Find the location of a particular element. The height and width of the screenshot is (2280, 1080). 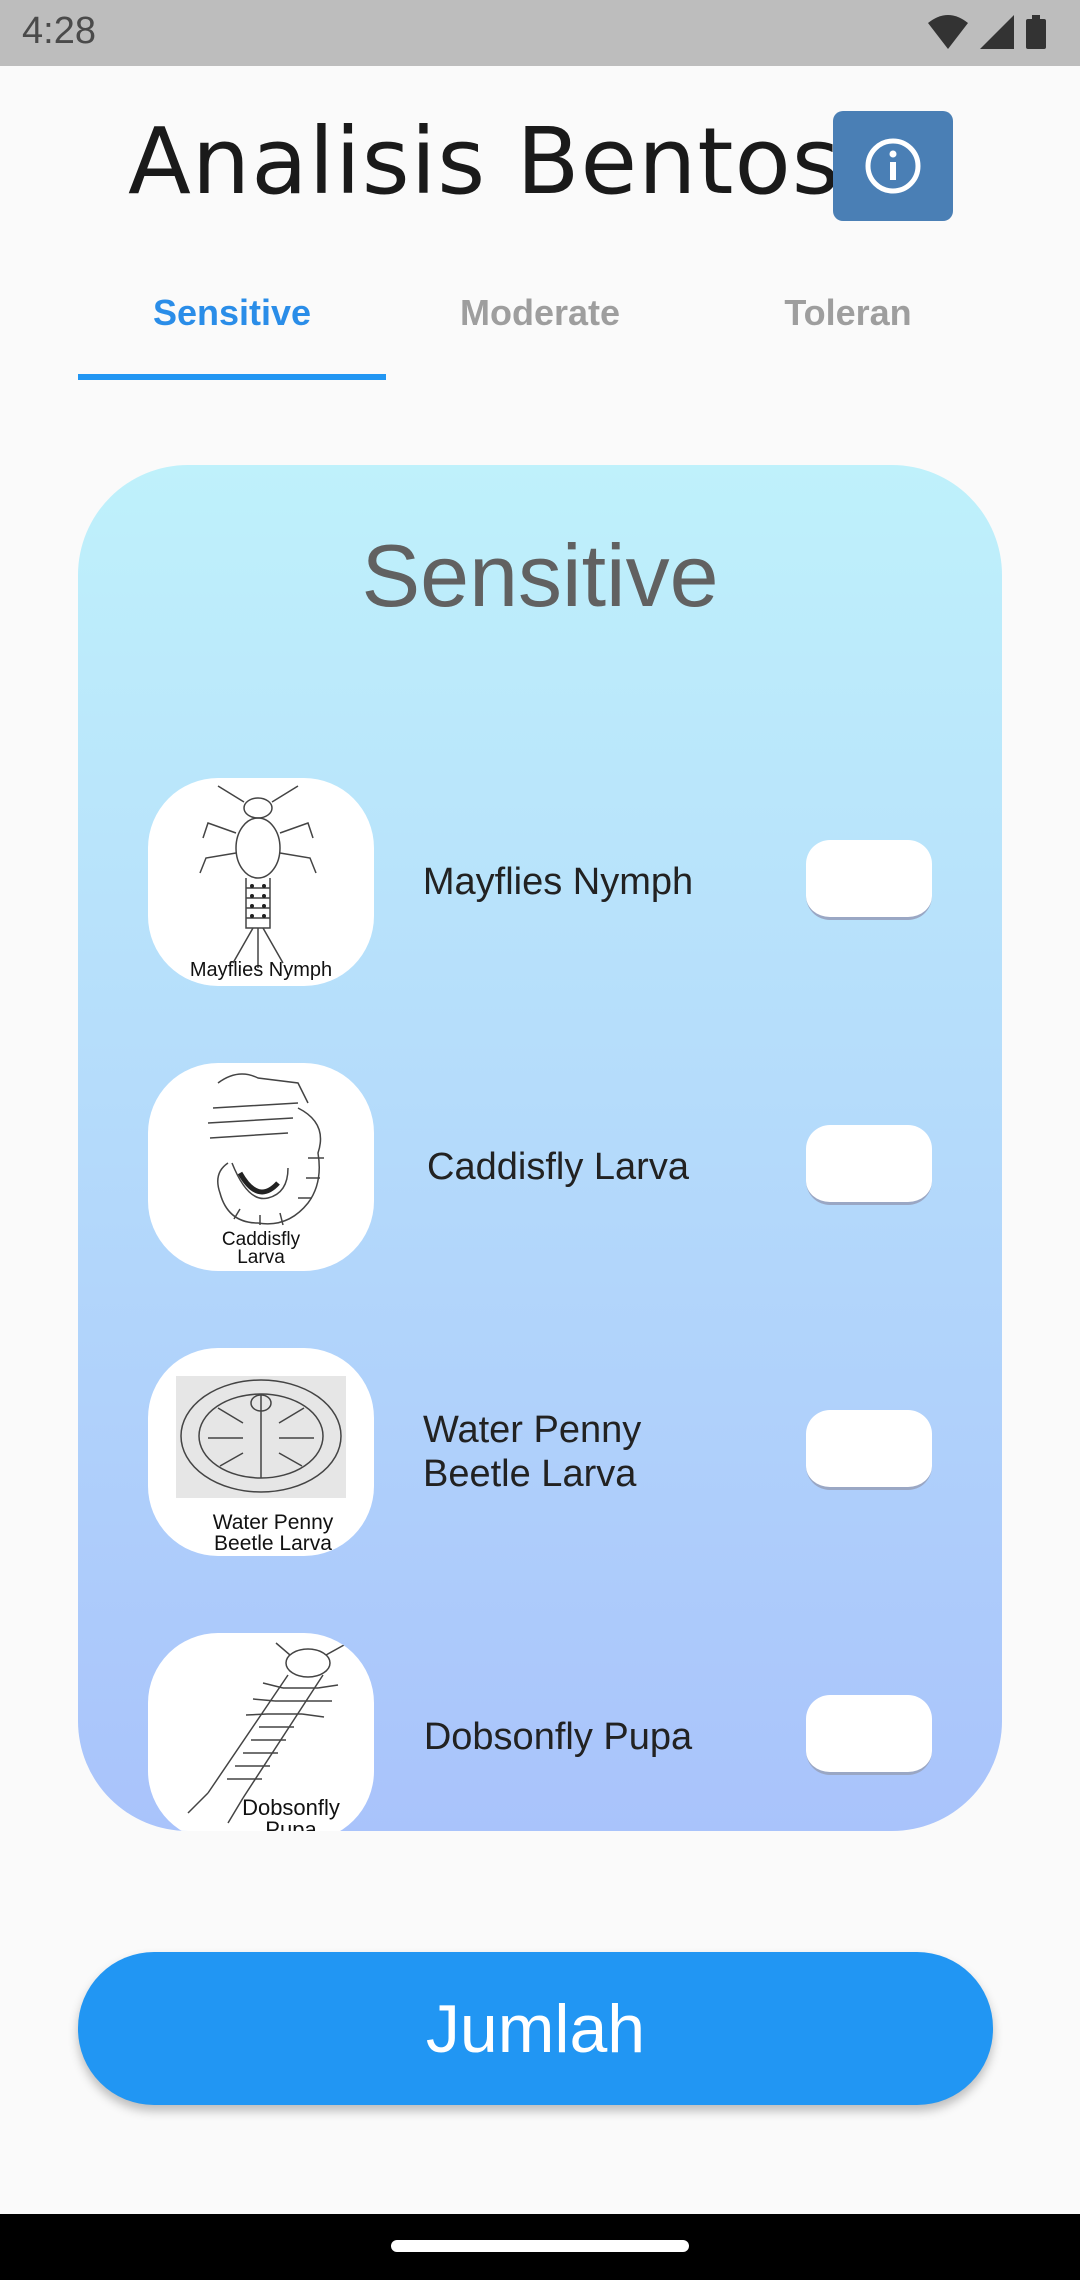

list-item: Caddisfly Larva Caddisfly Larva is located at coordinates (540, 1168).